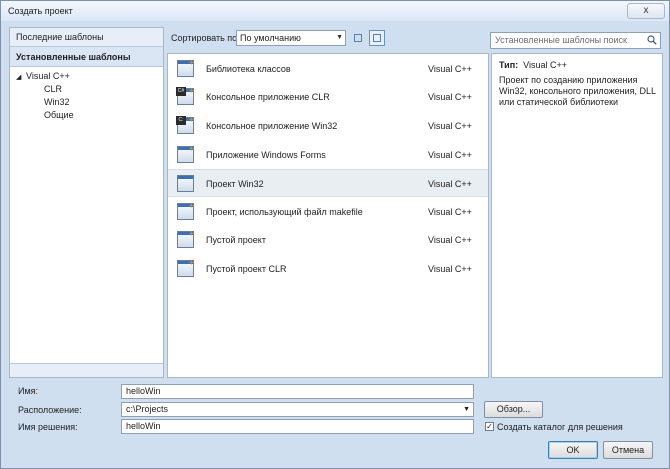  Describe the element at coordinates (186, 240) in the screenshot. I see `empty-project-icon: +` at that location.